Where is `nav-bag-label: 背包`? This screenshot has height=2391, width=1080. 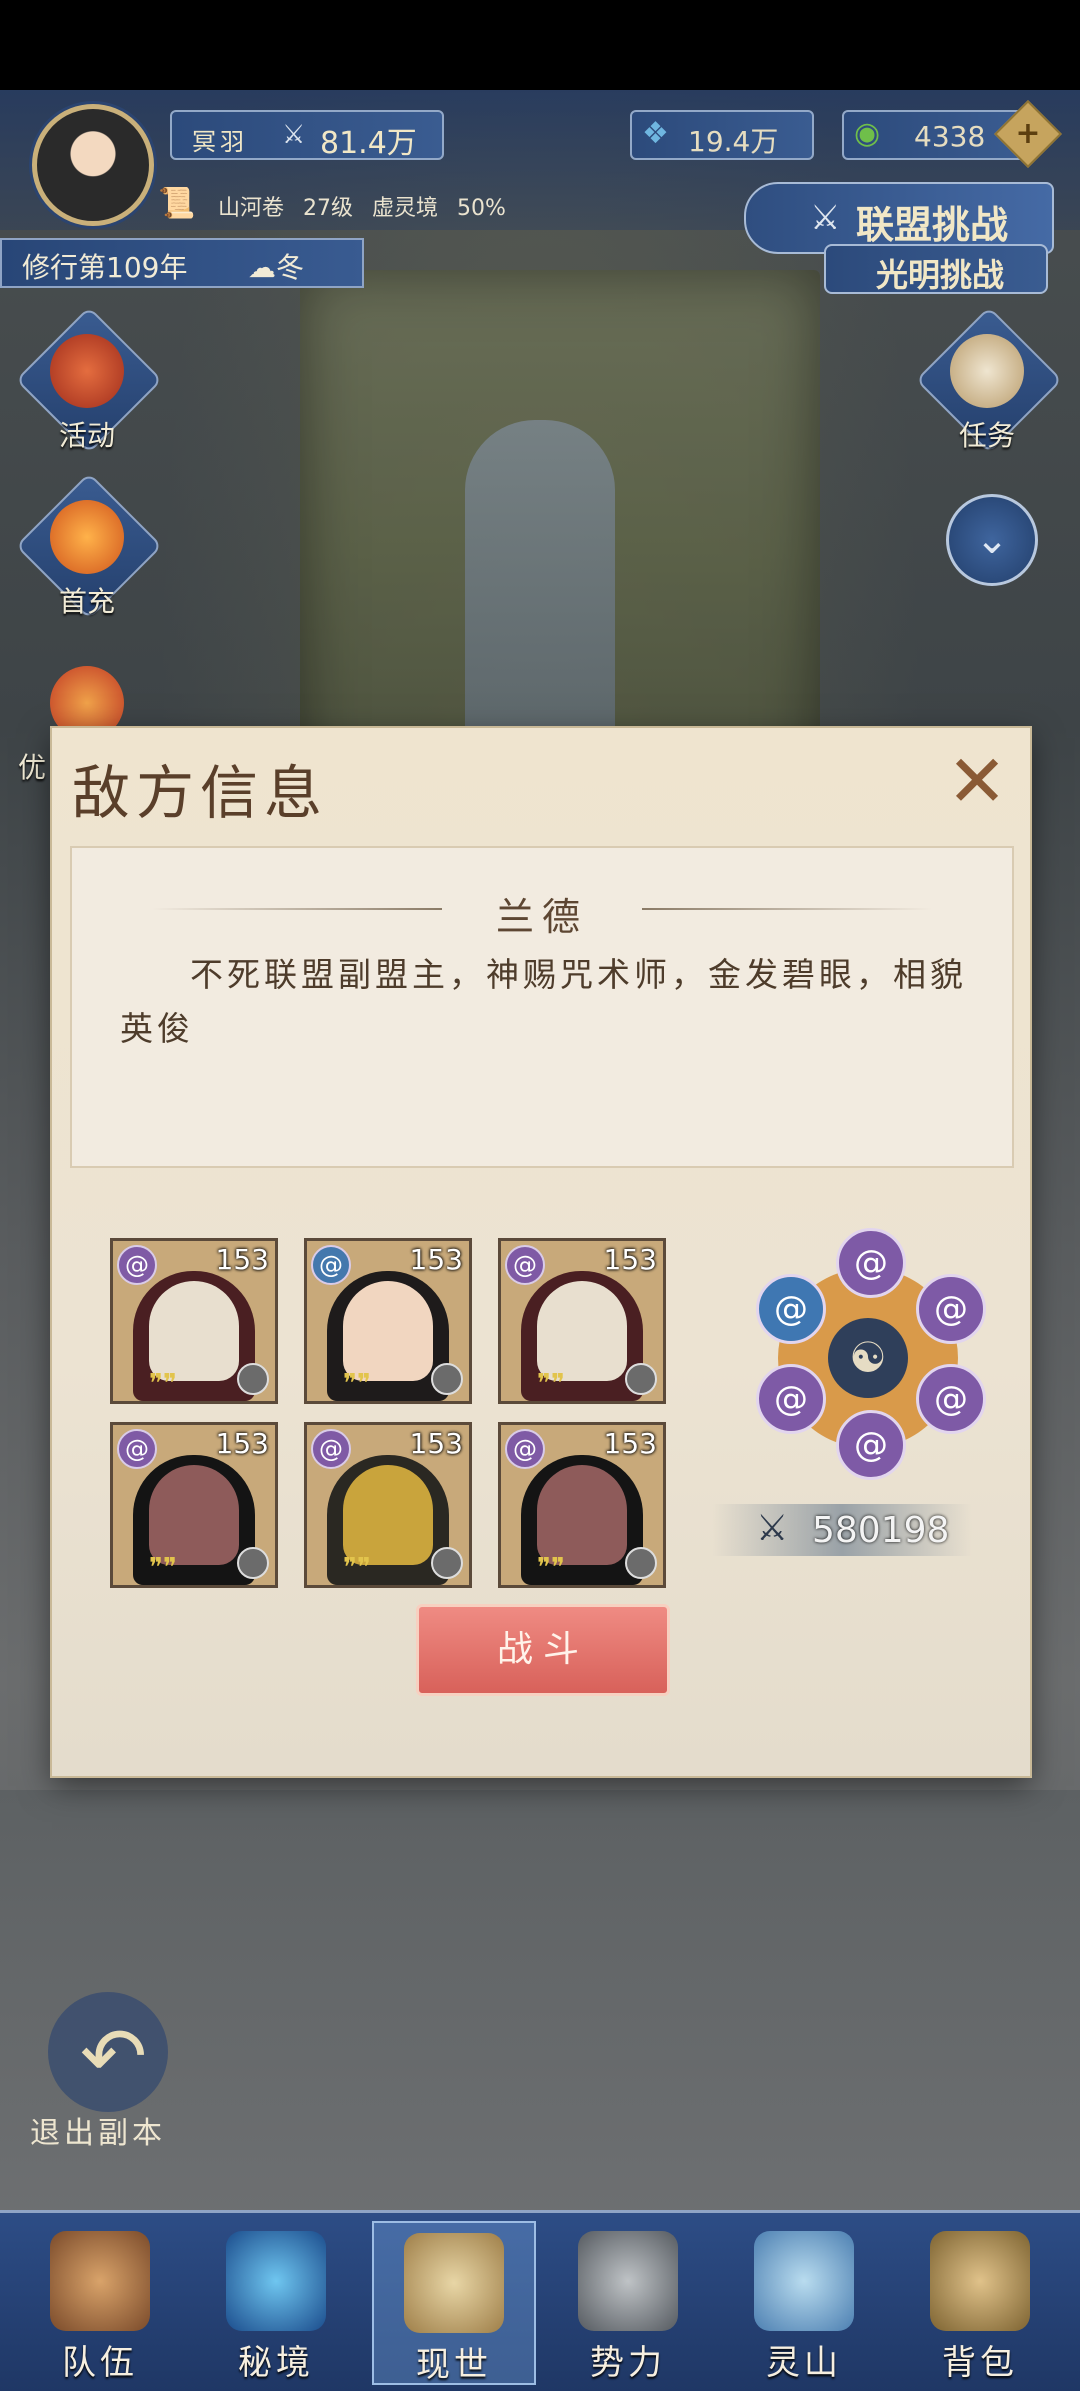 nav-bag-label: 背包 is located at coordinates (980, 2363).